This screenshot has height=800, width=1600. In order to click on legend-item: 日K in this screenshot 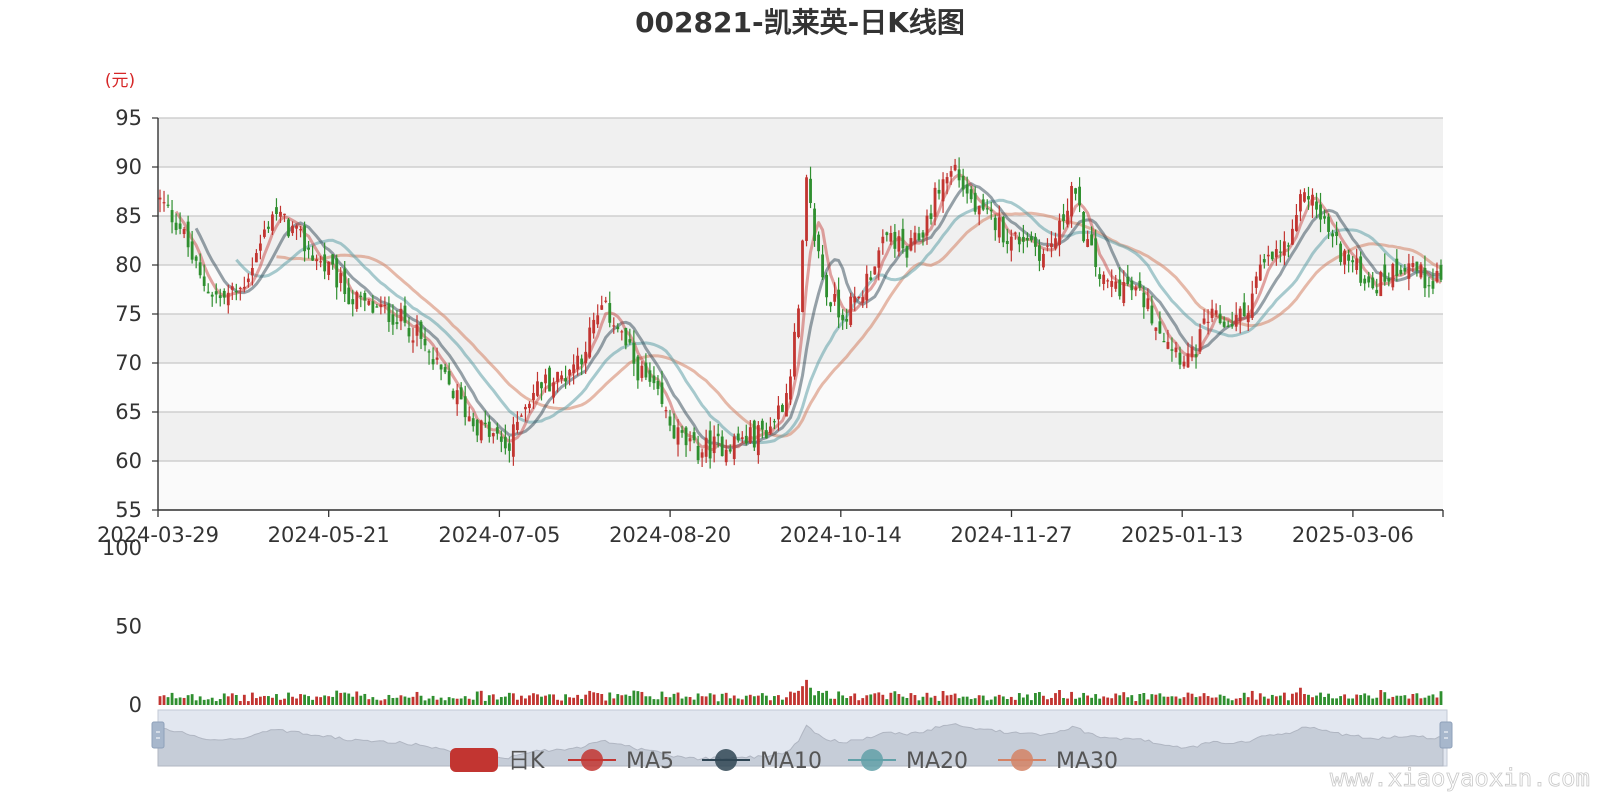, I will do `click(497, 761)`.